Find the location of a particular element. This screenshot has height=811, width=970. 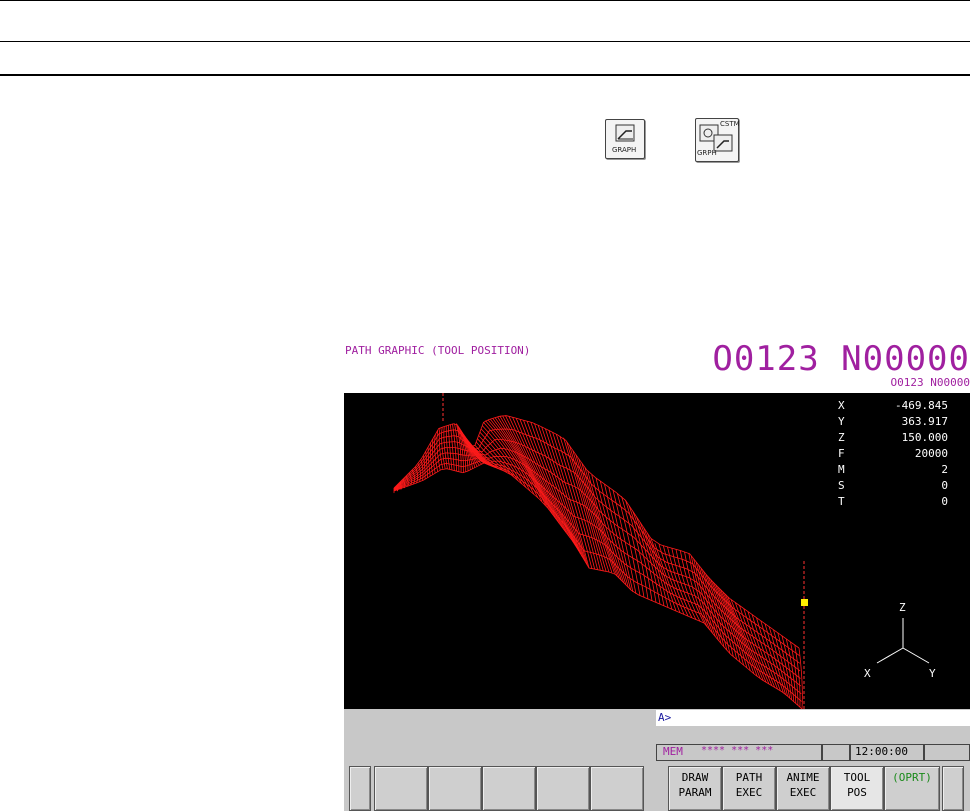

readout-row-m: M2 is located at coordinates (893, 469).